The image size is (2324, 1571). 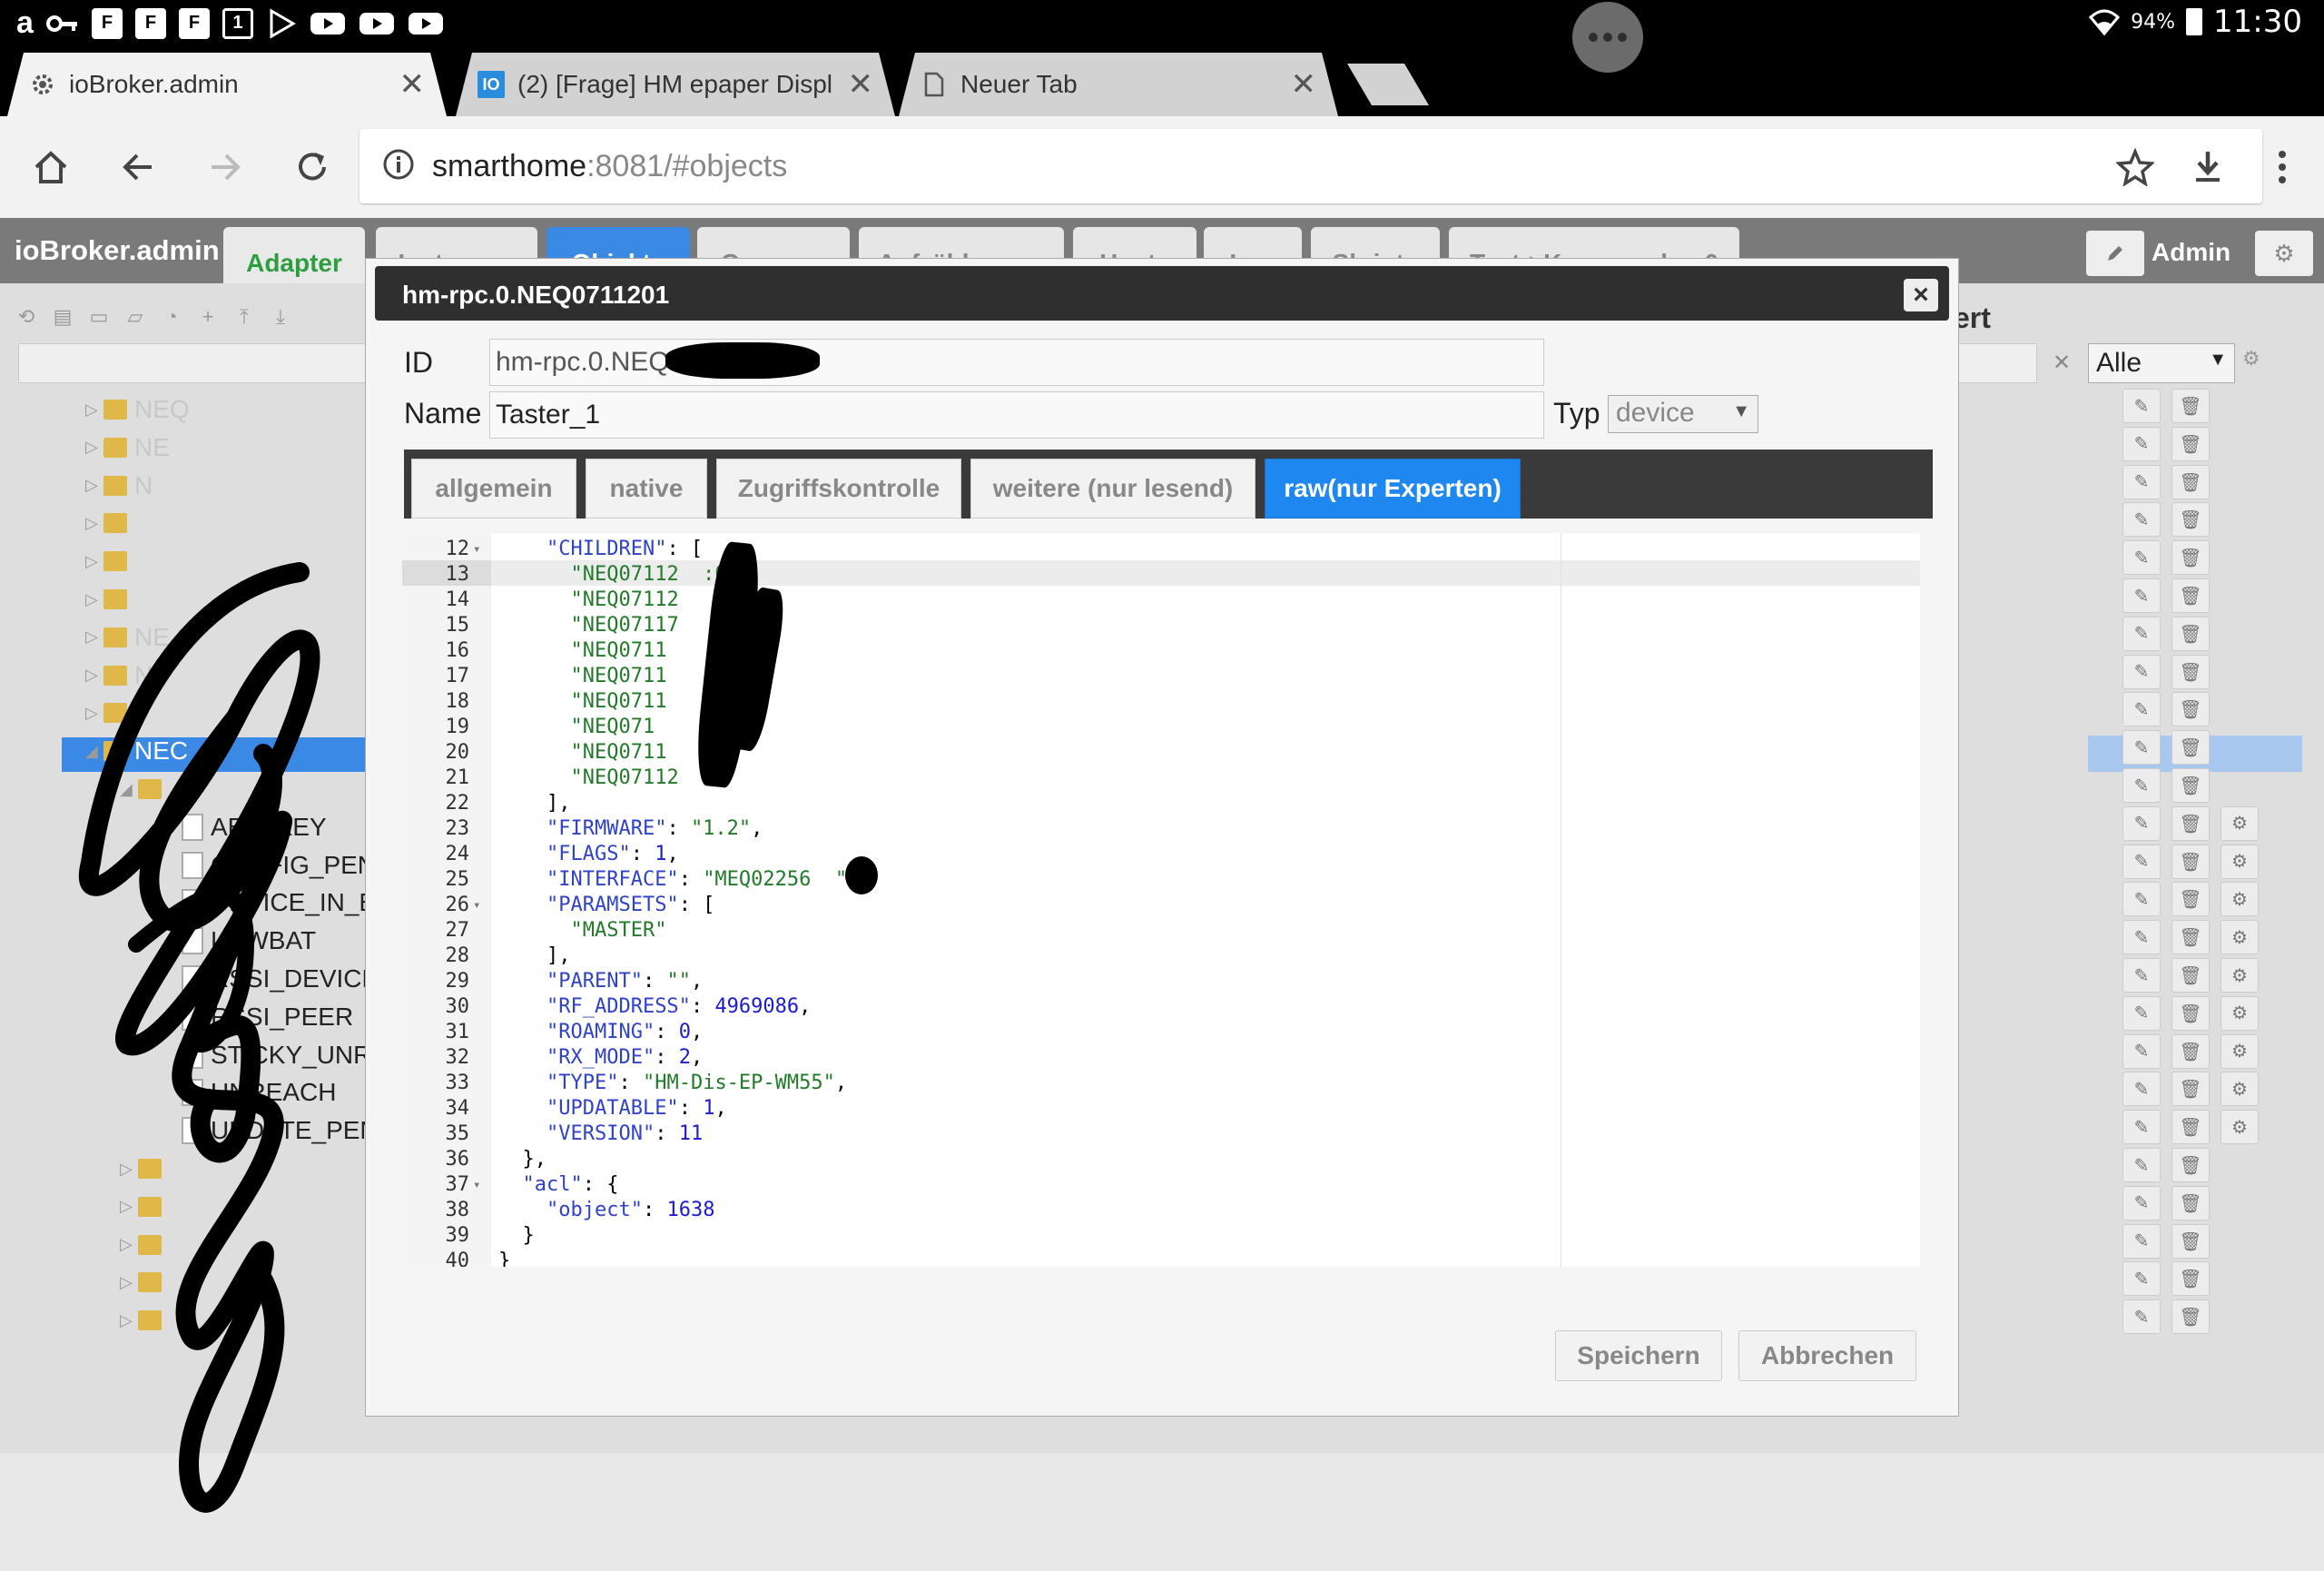 I want to click on floating-menu-button, so click(x=1607, y=37).